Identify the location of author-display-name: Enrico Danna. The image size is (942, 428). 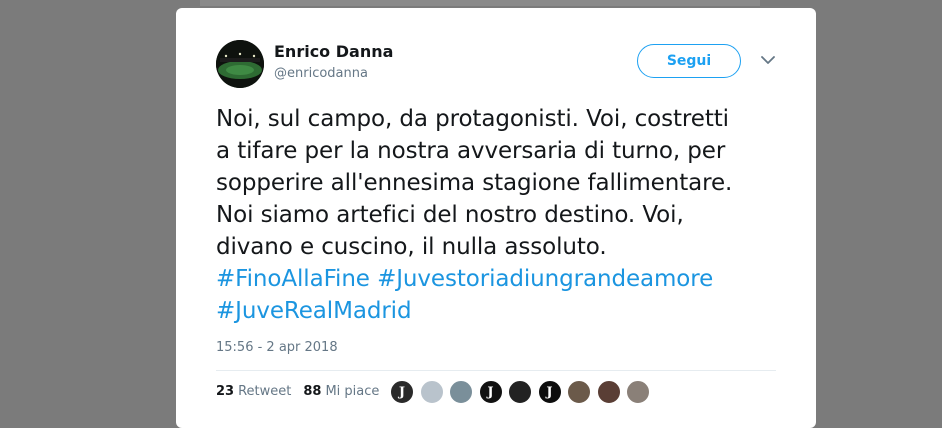
(333, 51).